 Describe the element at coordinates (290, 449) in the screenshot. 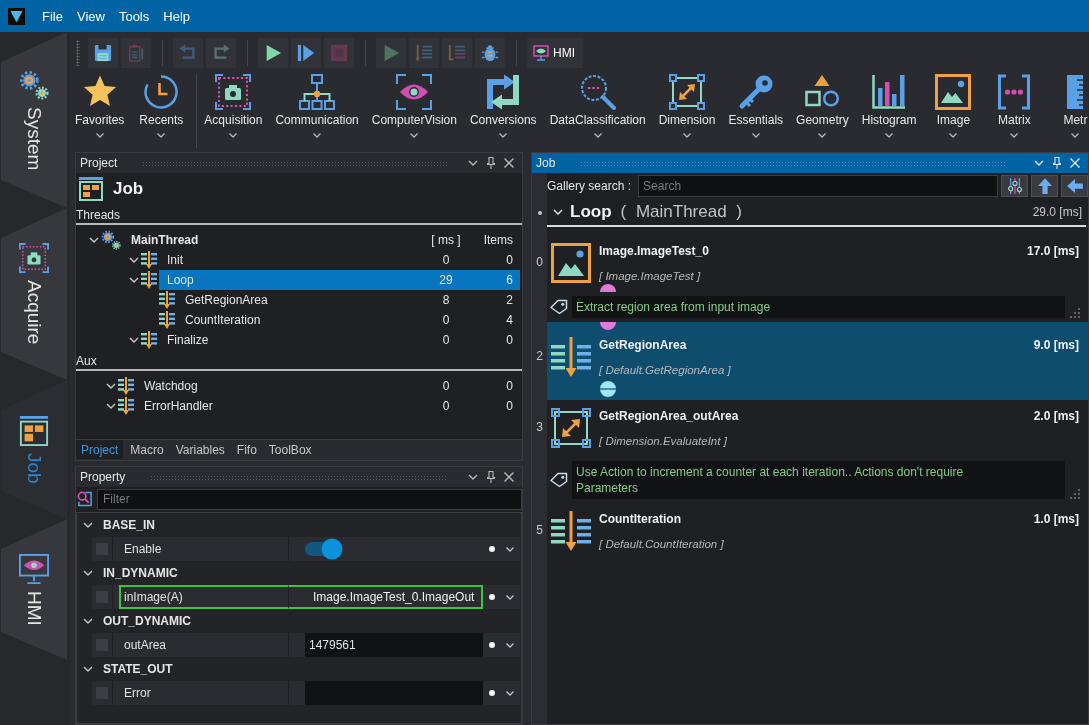

I see `panel-tab: ToolBox` at that location.